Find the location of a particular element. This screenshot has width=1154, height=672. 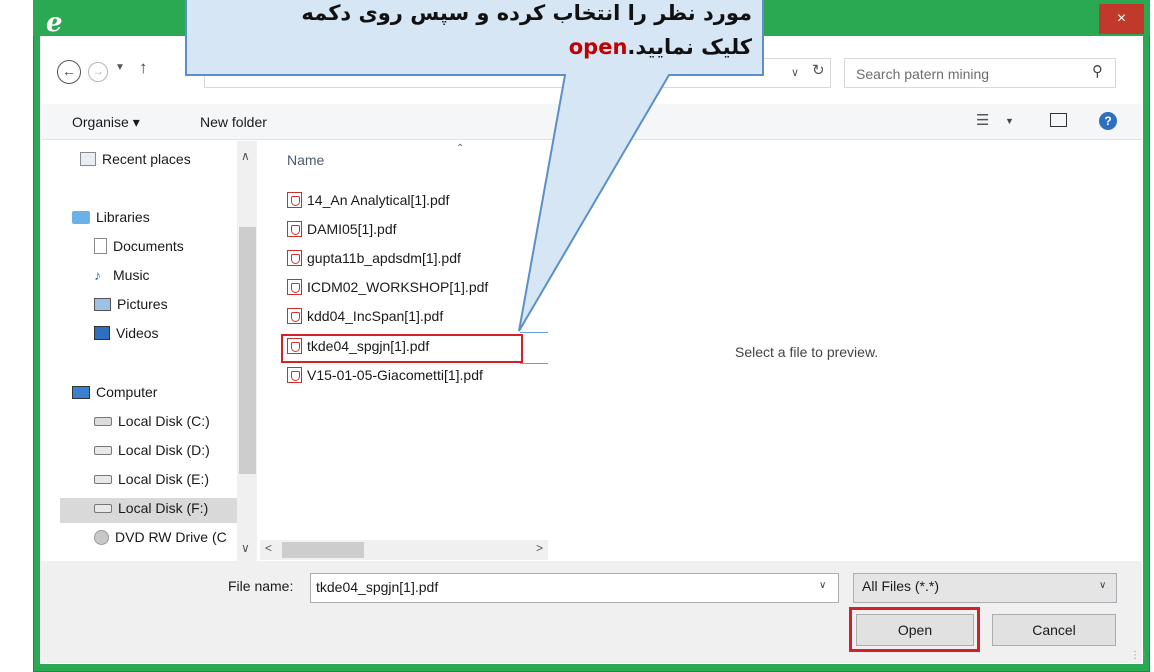

resize-grip-icon: ⋮⋮ is located at coordinates (1139, 655).